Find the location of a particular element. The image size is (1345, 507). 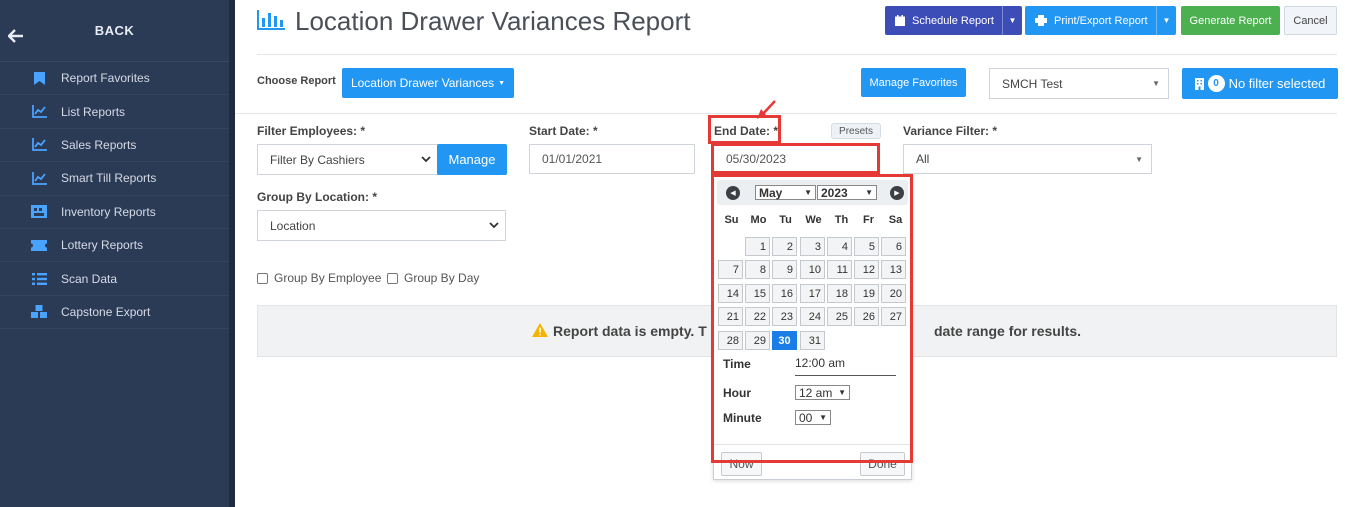

day-cell: 9 is located at coordinates (784, 269).